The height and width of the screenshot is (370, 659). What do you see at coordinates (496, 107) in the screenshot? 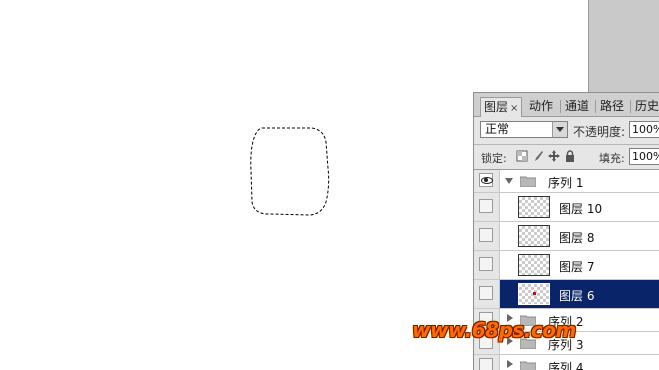
I see `tab-layers-label: 图层` at bounding box center [496, 107].